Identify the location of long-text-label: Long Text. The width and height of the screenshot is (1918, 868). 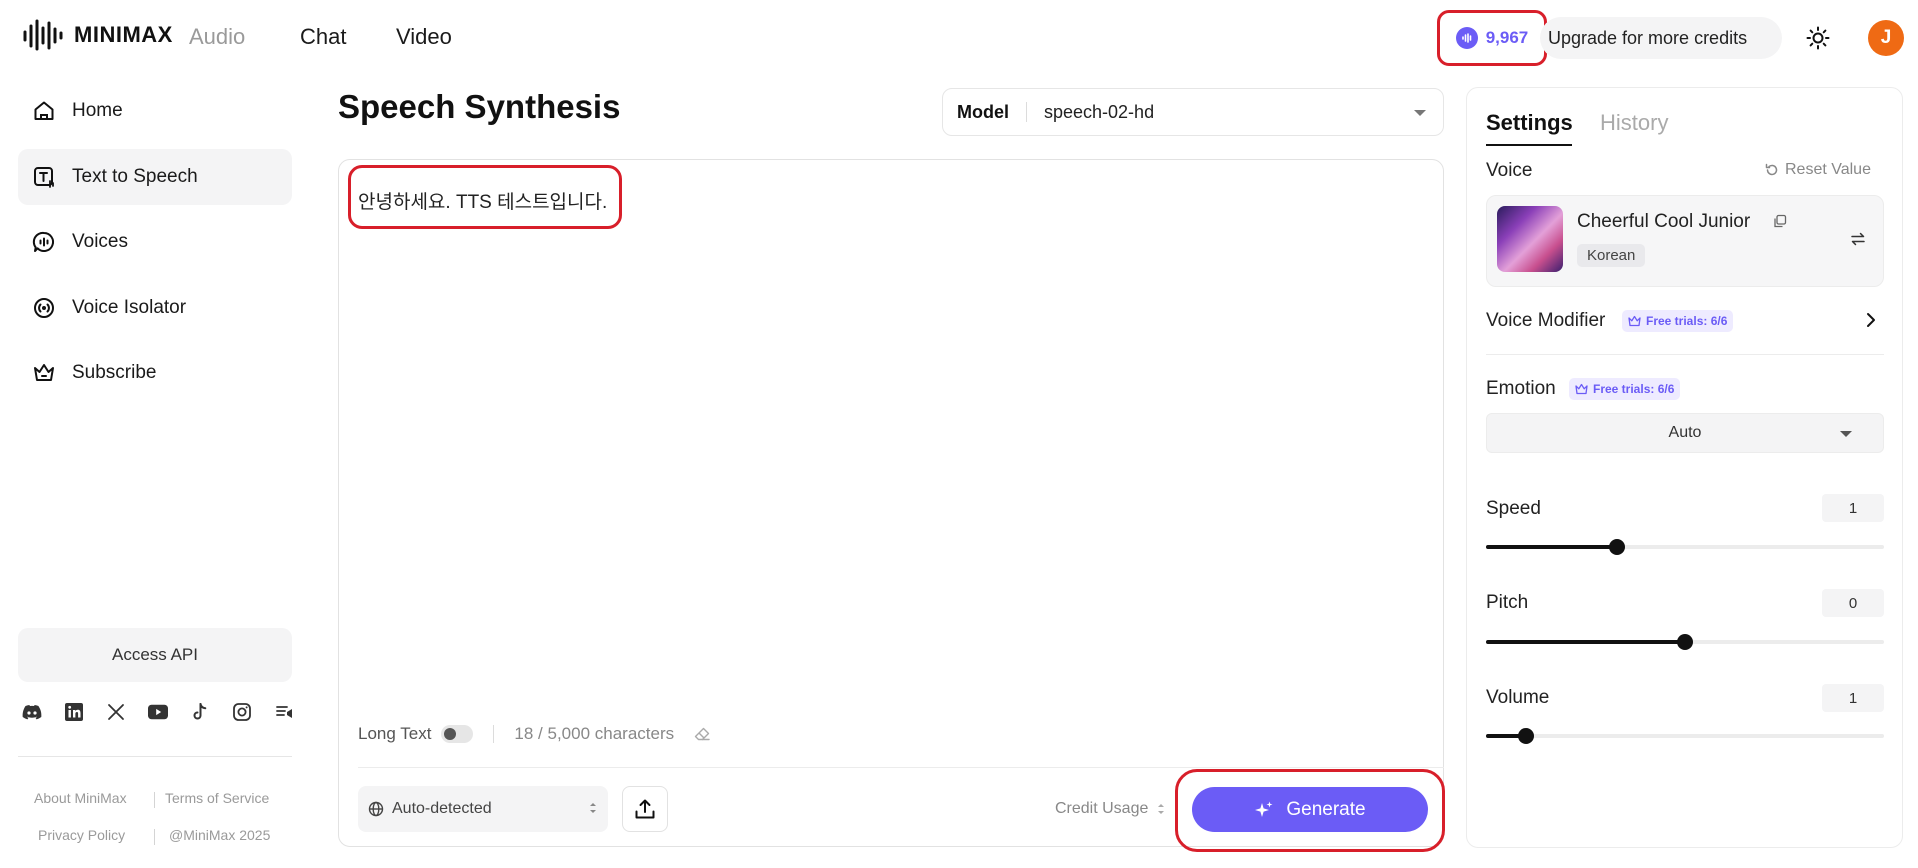
(395, 733).